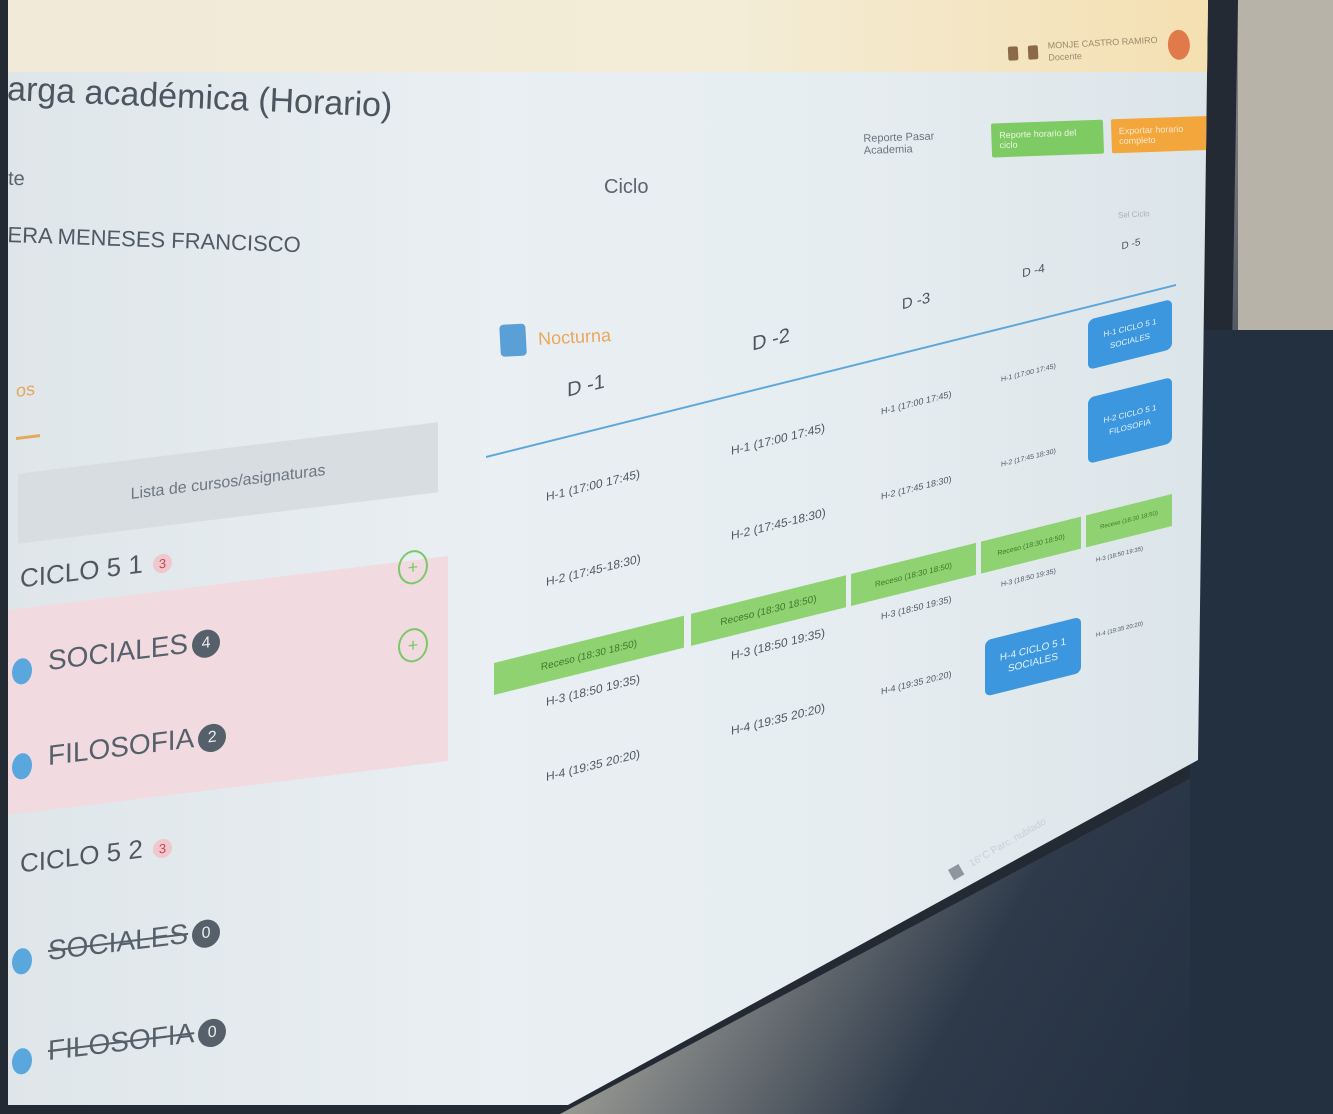 The image size is (1333, 1114). What do you see at coordinates (206, 643) in the screenshot?
I see `course-count: 4` at bounding box center [206, 643].